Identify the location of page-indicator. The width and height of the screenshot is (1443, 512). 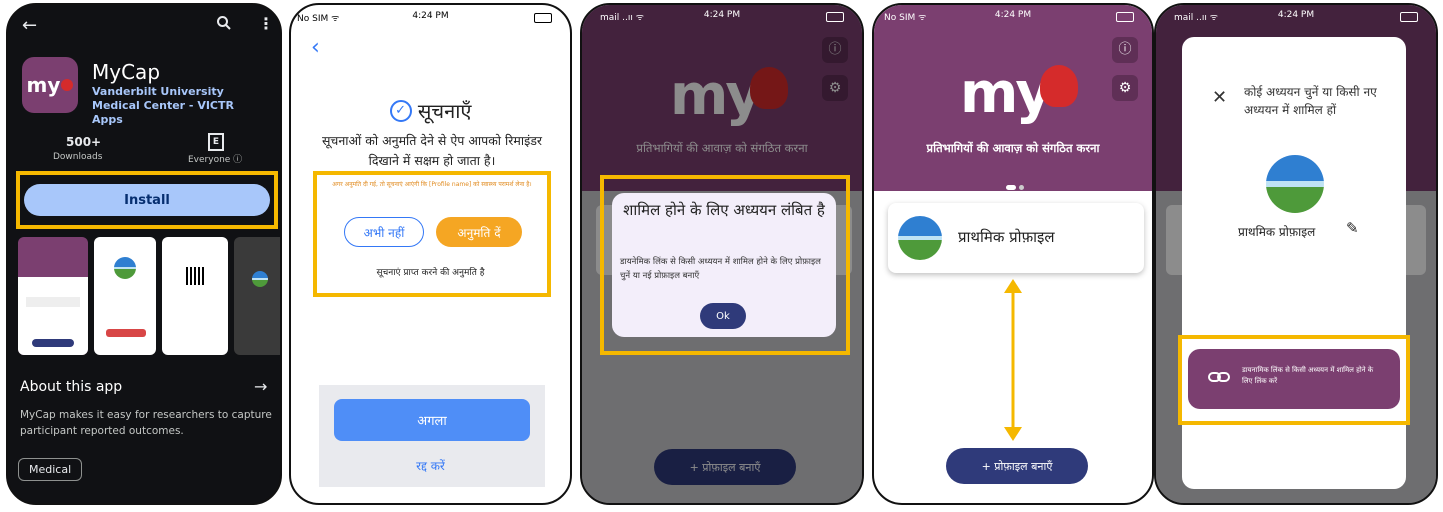
(1015, 187).